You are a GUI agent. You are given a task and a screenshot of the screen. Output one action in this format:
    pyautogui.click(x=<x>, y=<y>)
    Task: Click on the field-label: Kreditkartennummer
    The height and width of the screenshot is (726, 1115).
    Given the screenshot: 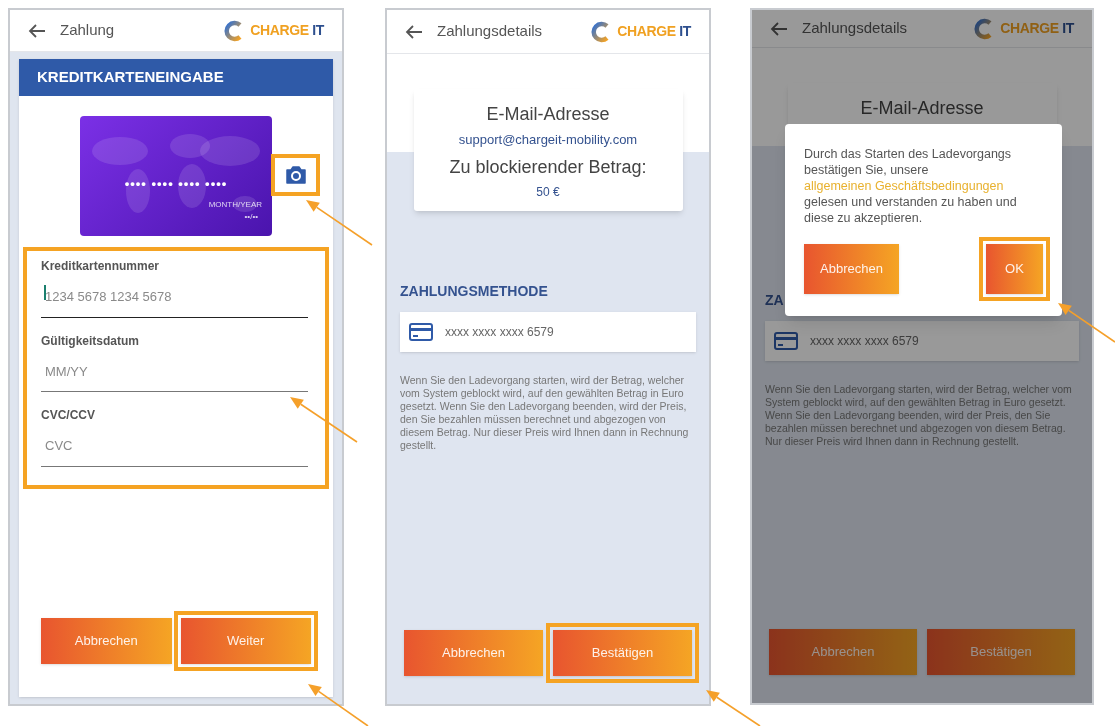 What is the action you would take?
    pyautogui.click(x=101, y=266)
    